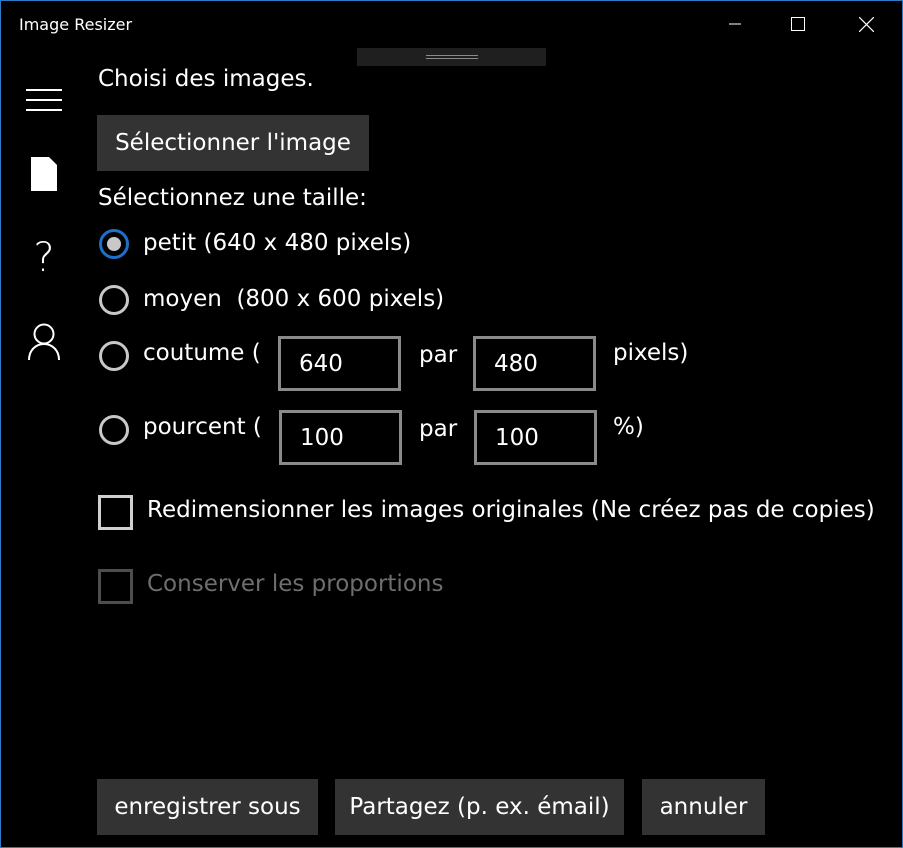  What do you see at coordinates (232, 198) in the screenshot?
I see `size-heading: Sélectionnez une taille:` at bounding box center [232, 198].